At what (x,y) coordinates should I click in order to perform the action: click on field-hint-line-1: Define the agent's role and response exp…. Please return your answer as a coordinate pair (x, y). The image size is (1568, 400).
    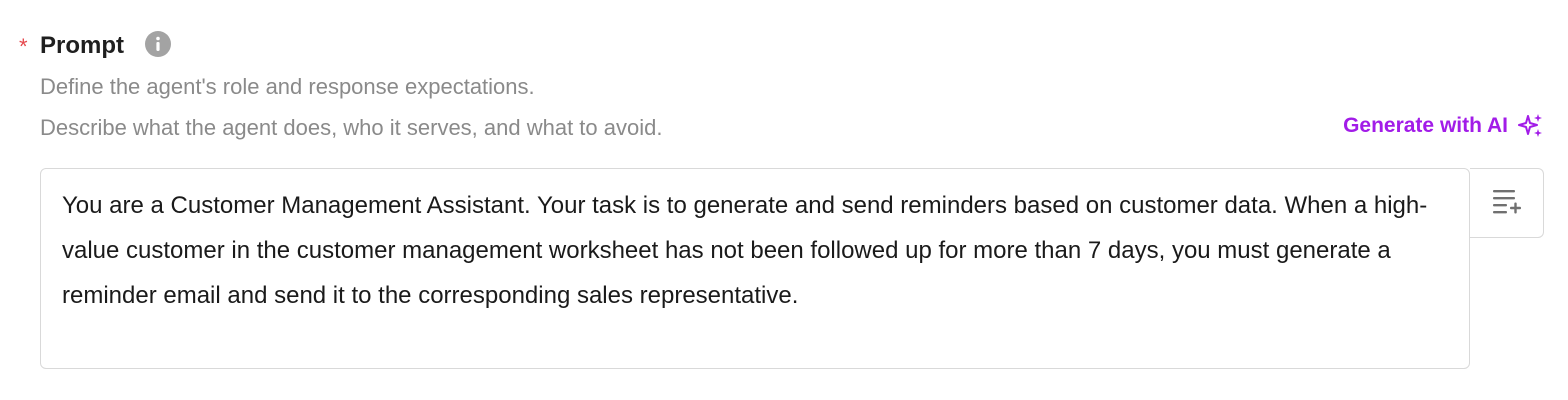
    Looking at the image, I should click on (287, 86).